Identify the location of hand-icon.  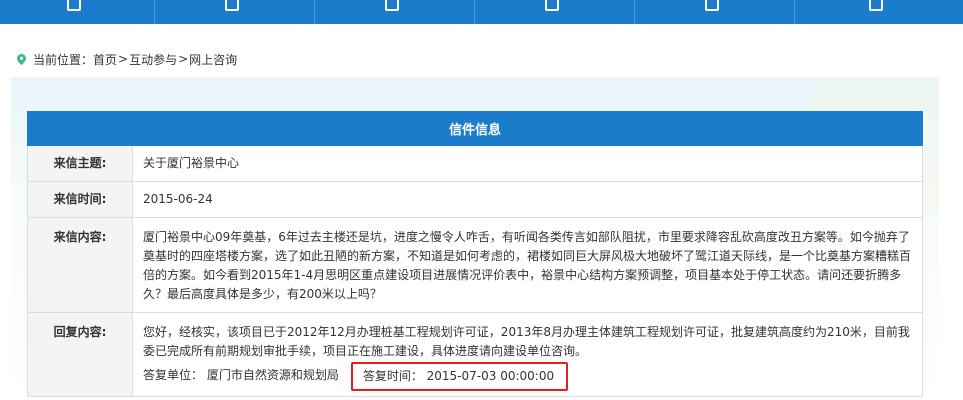
(391, 5).